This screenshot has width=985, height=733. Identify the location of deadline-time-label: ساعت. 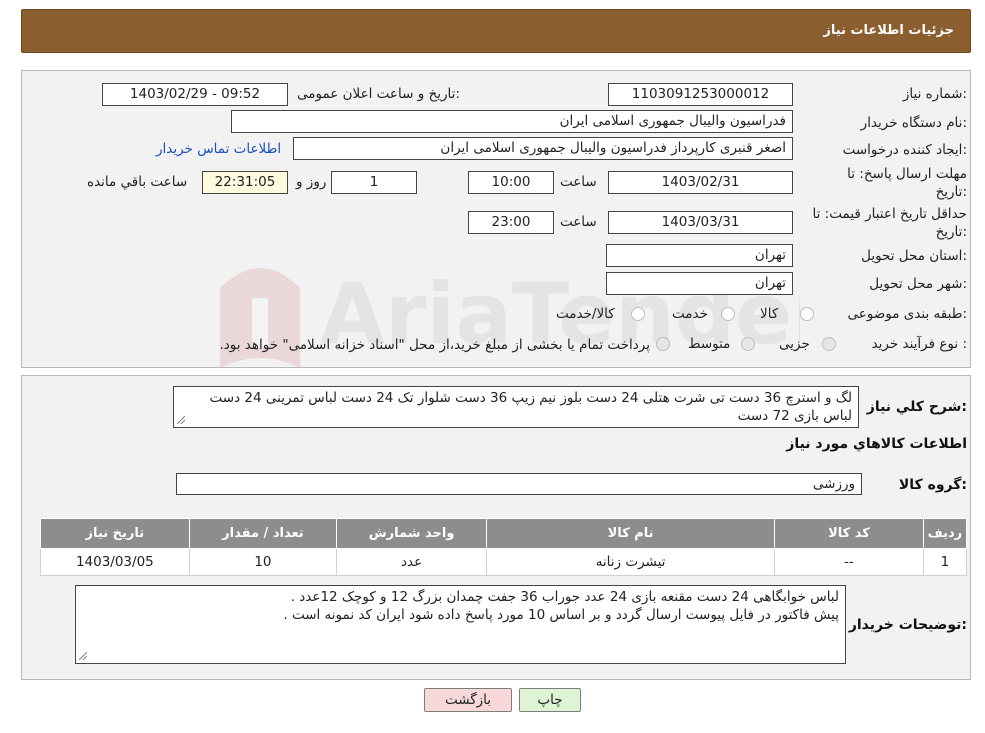
(578, 182).